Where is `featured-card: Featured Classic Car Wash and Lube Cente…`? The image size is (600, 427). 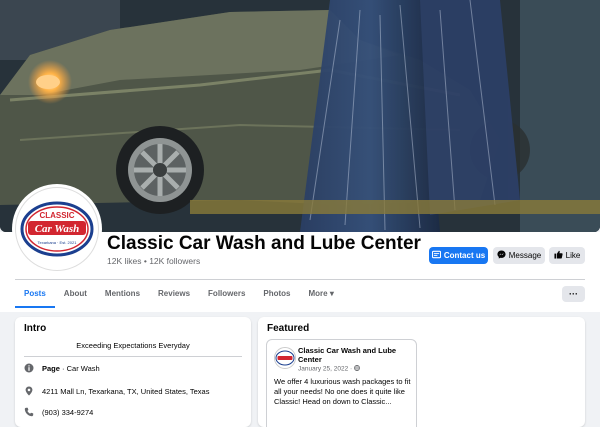
featured-card: Featured Classic Car Wash and Lube Cente… is located at coordinates (421, 372).